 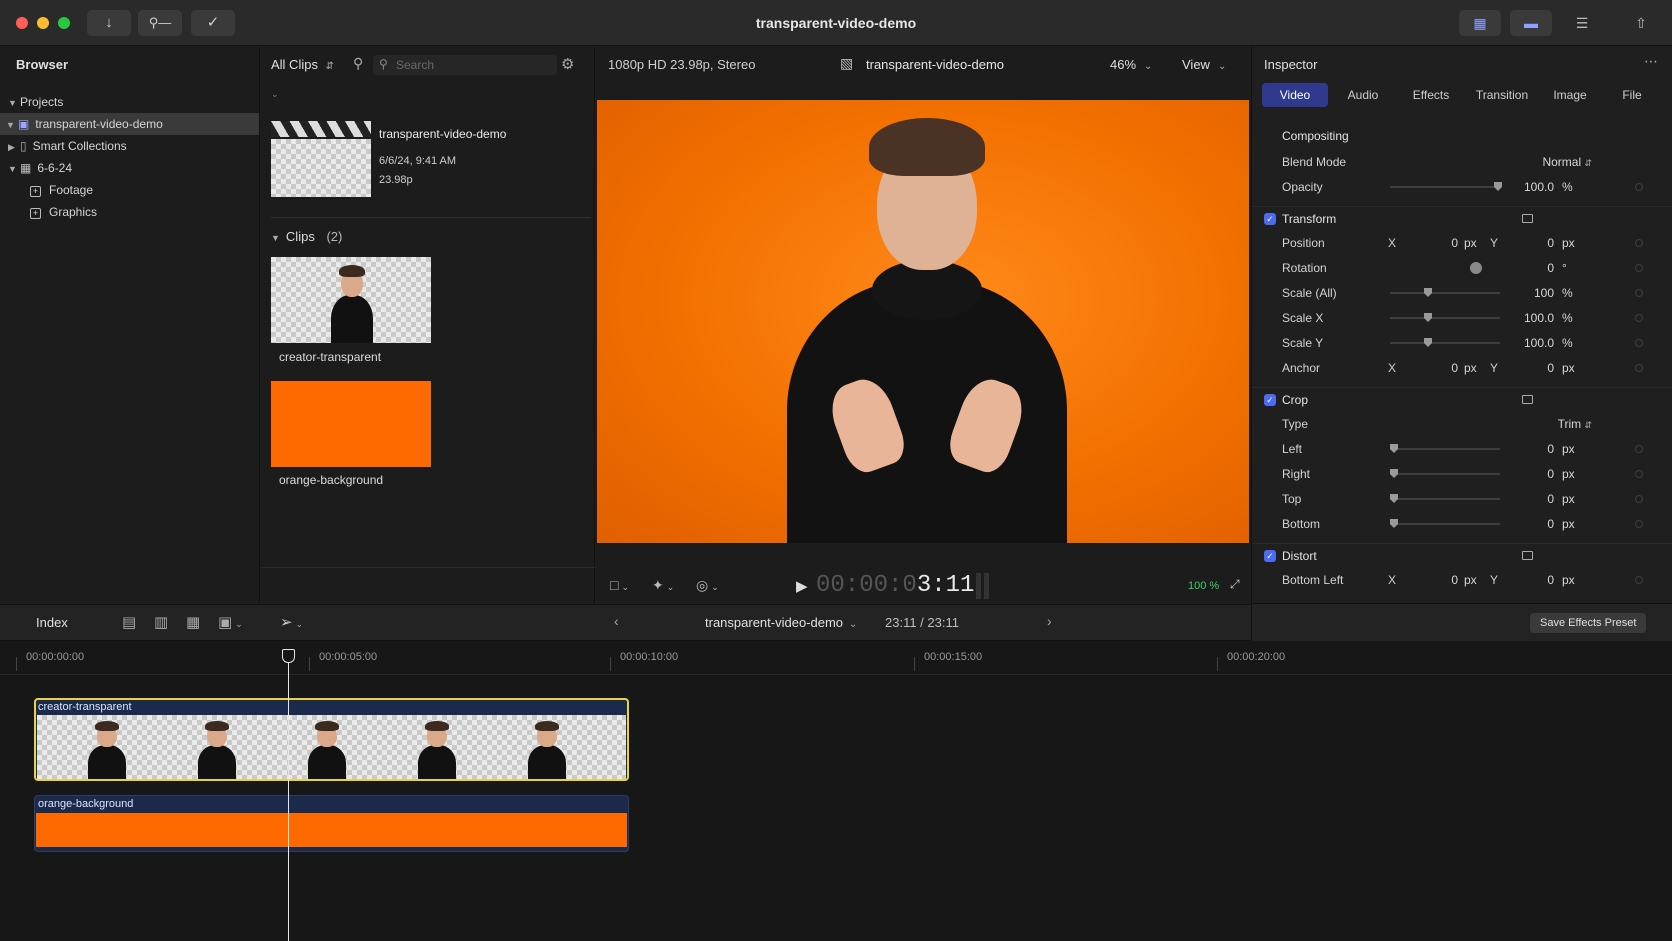 I want to click on crop-top-slider, so click(x=1445, y=498).